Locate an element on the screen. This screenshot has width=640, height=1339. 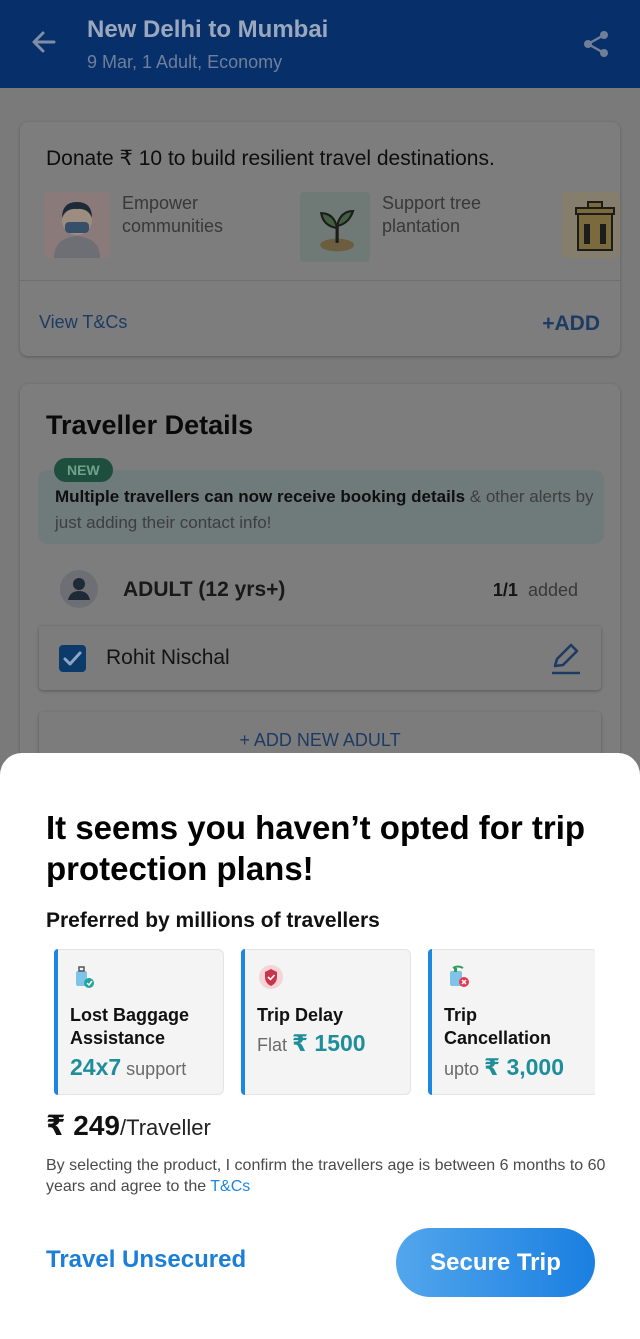
secure-trip-button: Secure Trip is located at coordinates (495, 1262).